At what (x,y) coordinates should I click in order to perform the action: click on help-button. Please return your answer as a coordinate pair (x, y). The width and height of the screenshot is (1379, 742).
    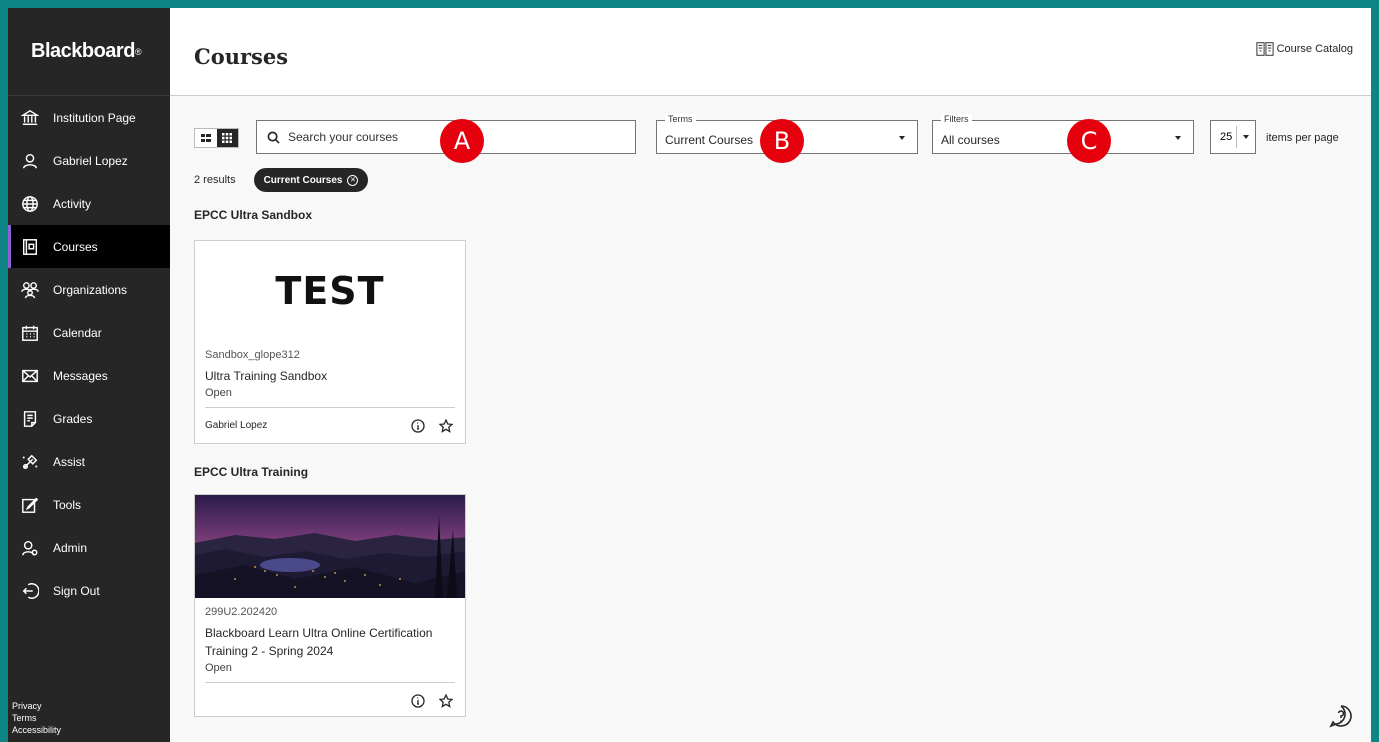
    Looking at the image, I should click on (1341, 716).